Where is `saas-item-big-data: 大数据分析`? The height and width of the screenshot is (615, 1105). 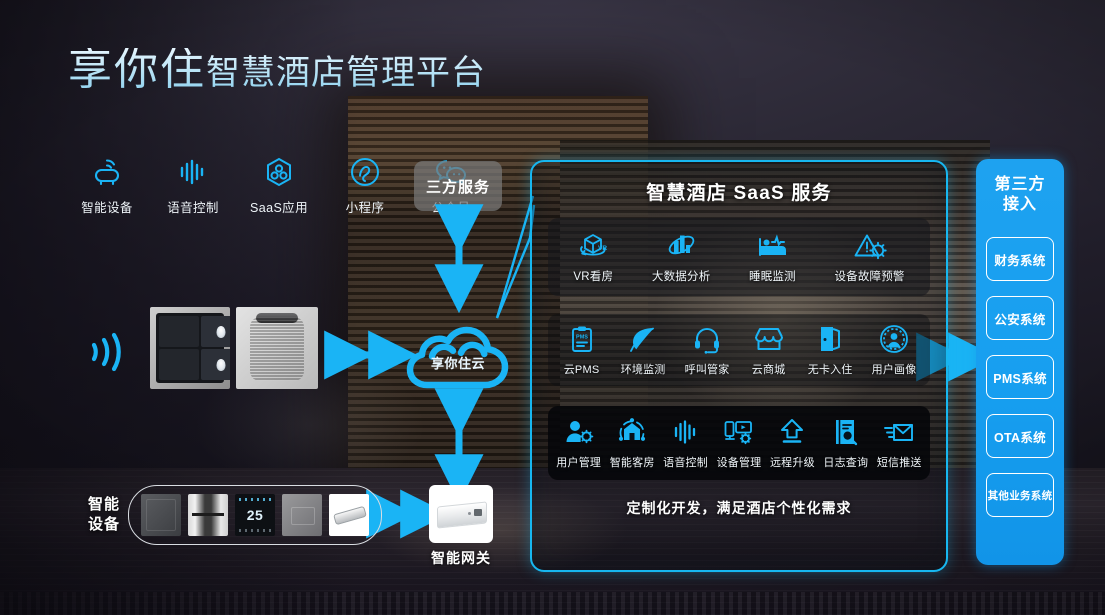 saas-item-big-data: 大数据分析 is located at coordinates (681, 257).